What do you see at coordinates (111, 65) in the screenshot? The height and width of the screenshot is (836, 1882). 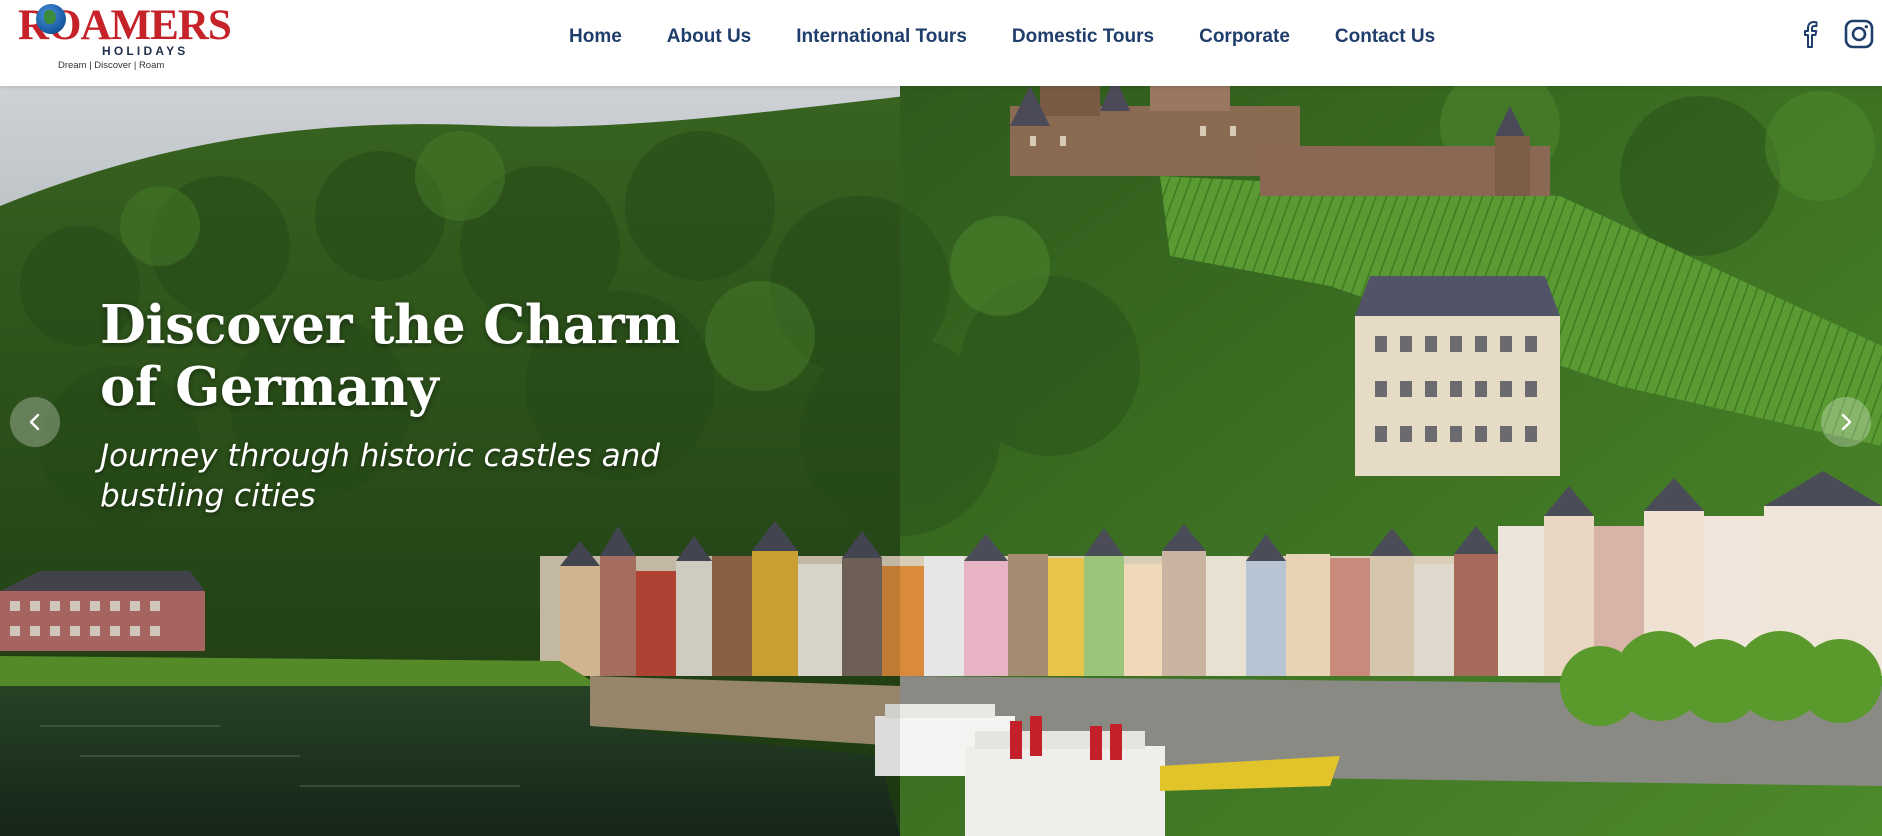 I see `brand-tagline: Dream | Discover | Roam` at bounding box center [111, 65].